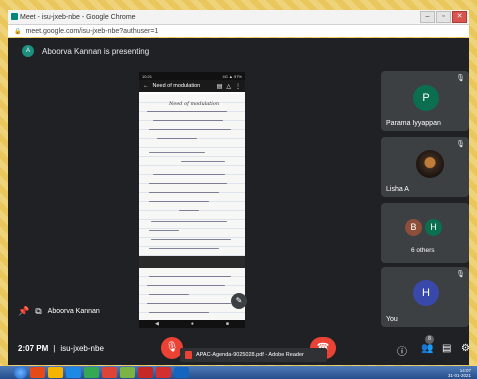 The width and height of the screenshot is (477, 379). Describe the element at coordinates (402, 350) in the screenshot. I see `info-icon: ⓘ` at that location.